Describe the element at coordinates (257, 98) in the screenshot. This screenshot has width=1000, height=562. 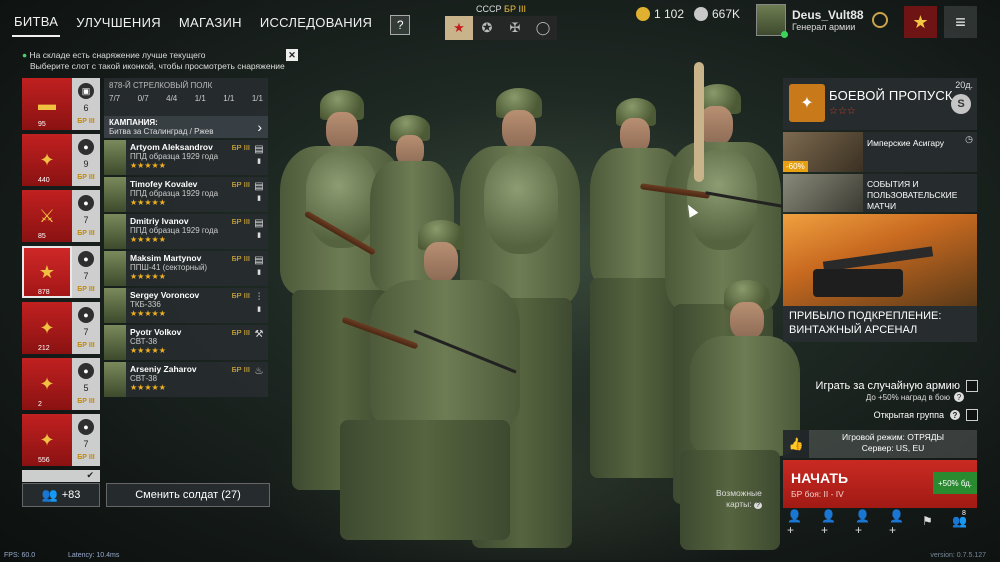
I see `stat-grenadier: 1/1` at that location.